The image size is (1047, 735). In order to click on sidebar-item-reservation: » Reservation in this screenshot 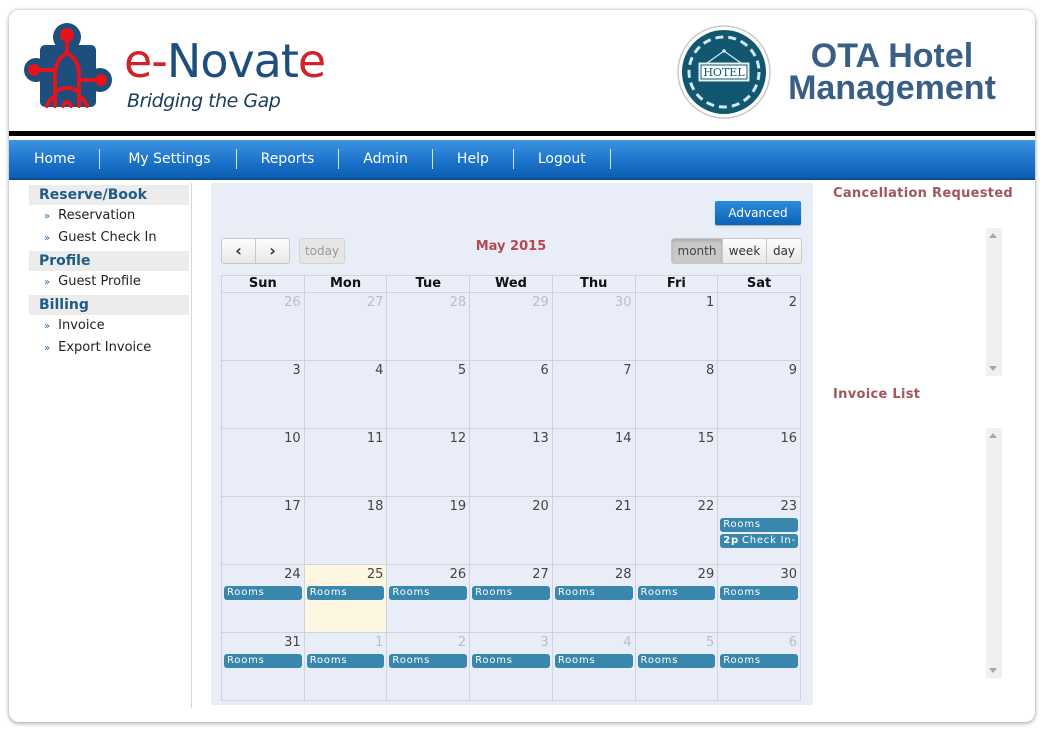, I will do `click(110, 216)`.